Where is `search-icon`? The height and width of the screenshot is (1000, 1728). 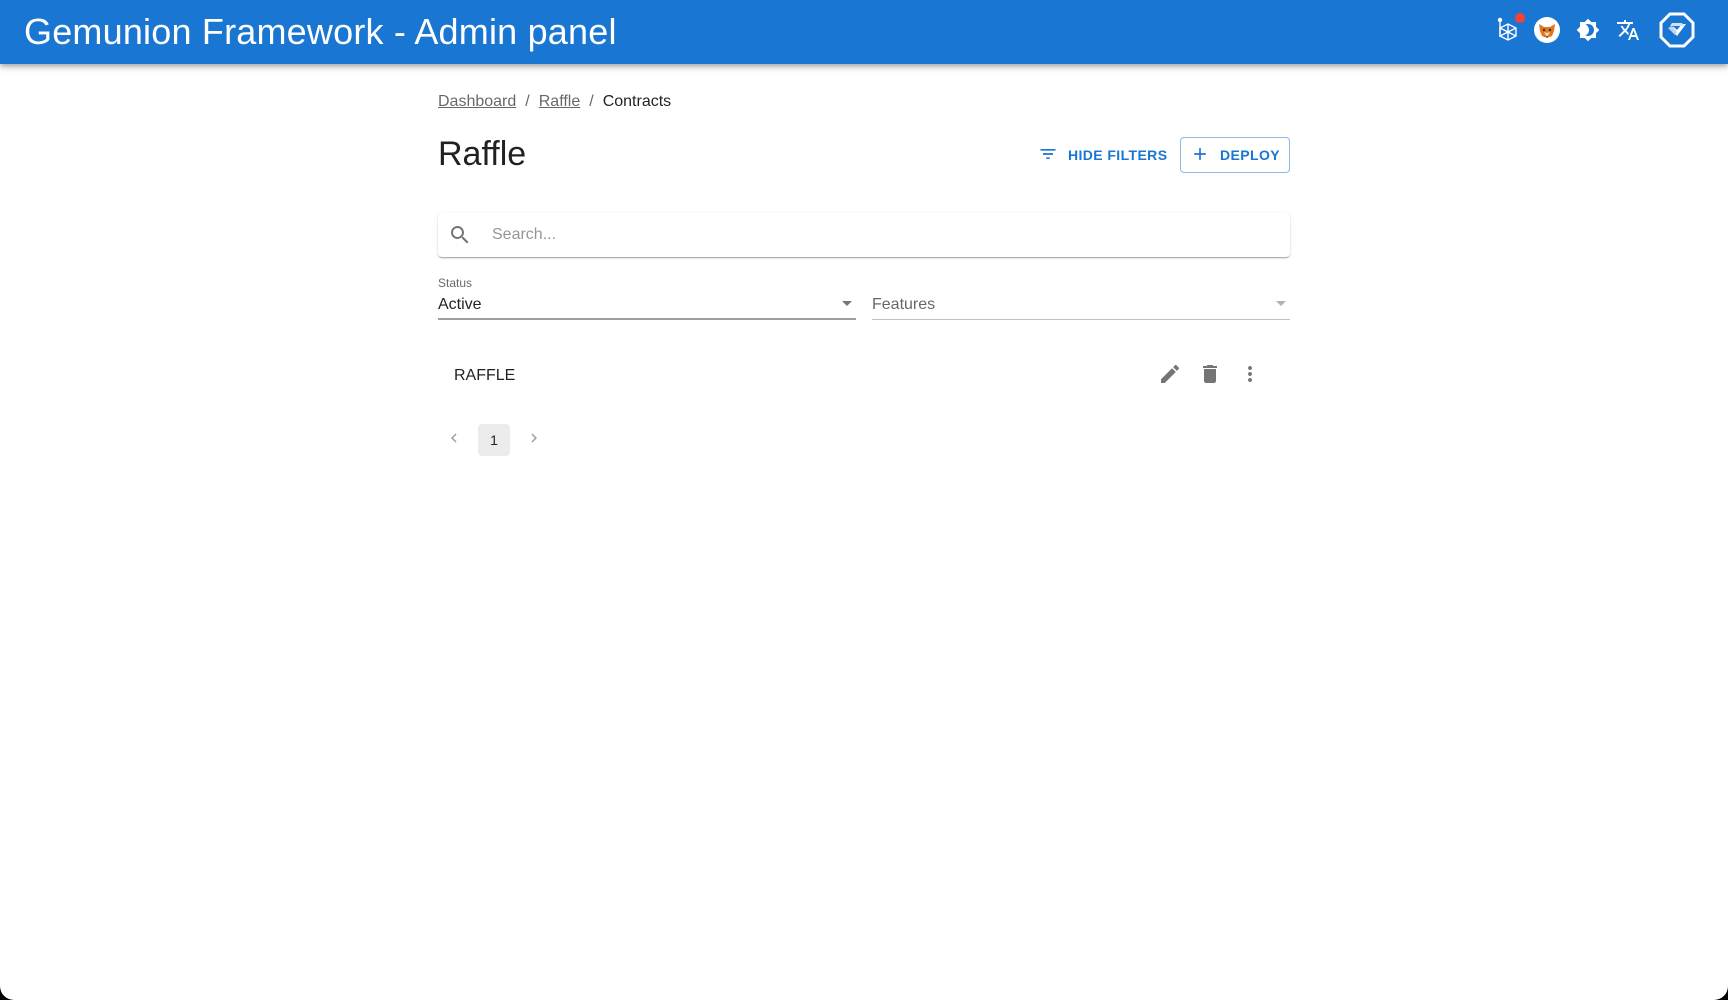
search-icon is located at coordinates (460, 235).